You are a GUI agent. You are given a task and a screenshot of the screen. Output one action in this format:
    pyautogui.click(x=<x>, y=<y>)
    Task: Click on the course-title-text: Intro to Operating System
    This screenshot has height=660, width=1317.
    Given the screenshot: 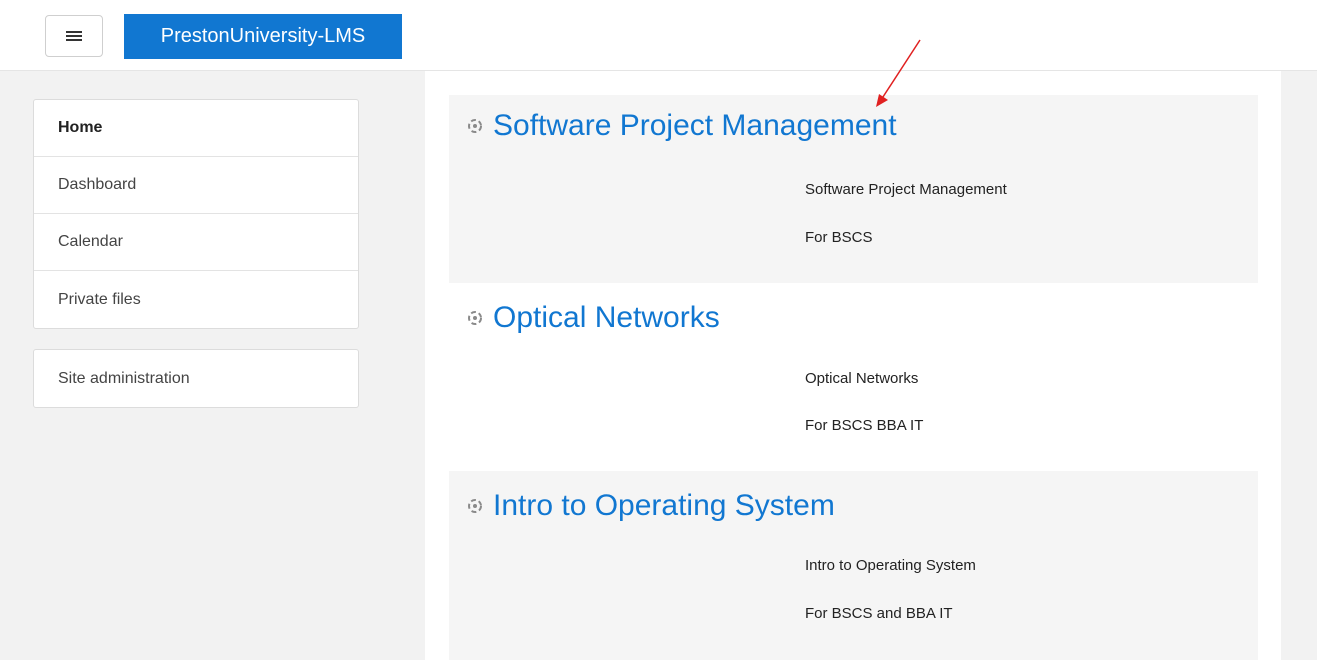 What is the action you would take?
    pyautogui.click(x=664, y=505)
    